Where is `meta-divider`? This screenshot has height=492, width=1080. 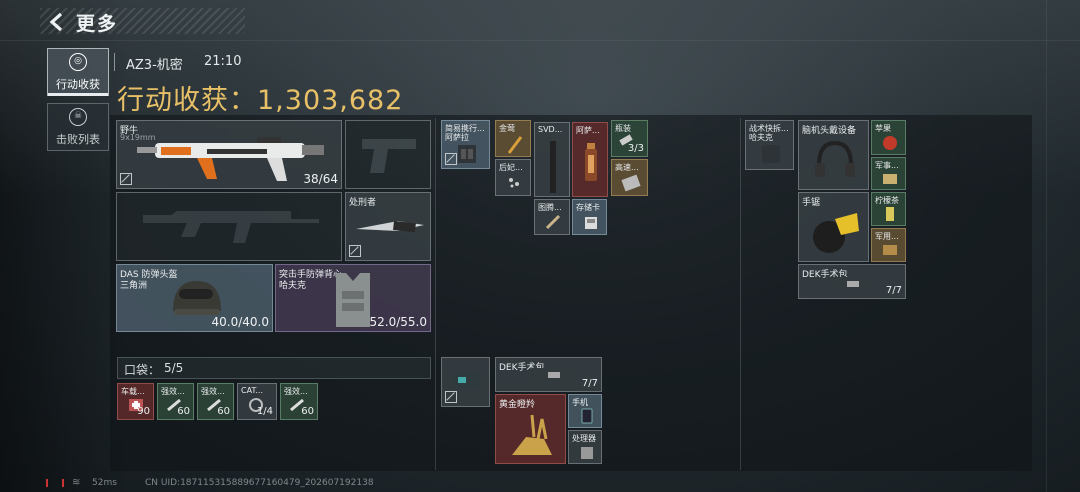 meta-divider is located at coordinates (114, 62).